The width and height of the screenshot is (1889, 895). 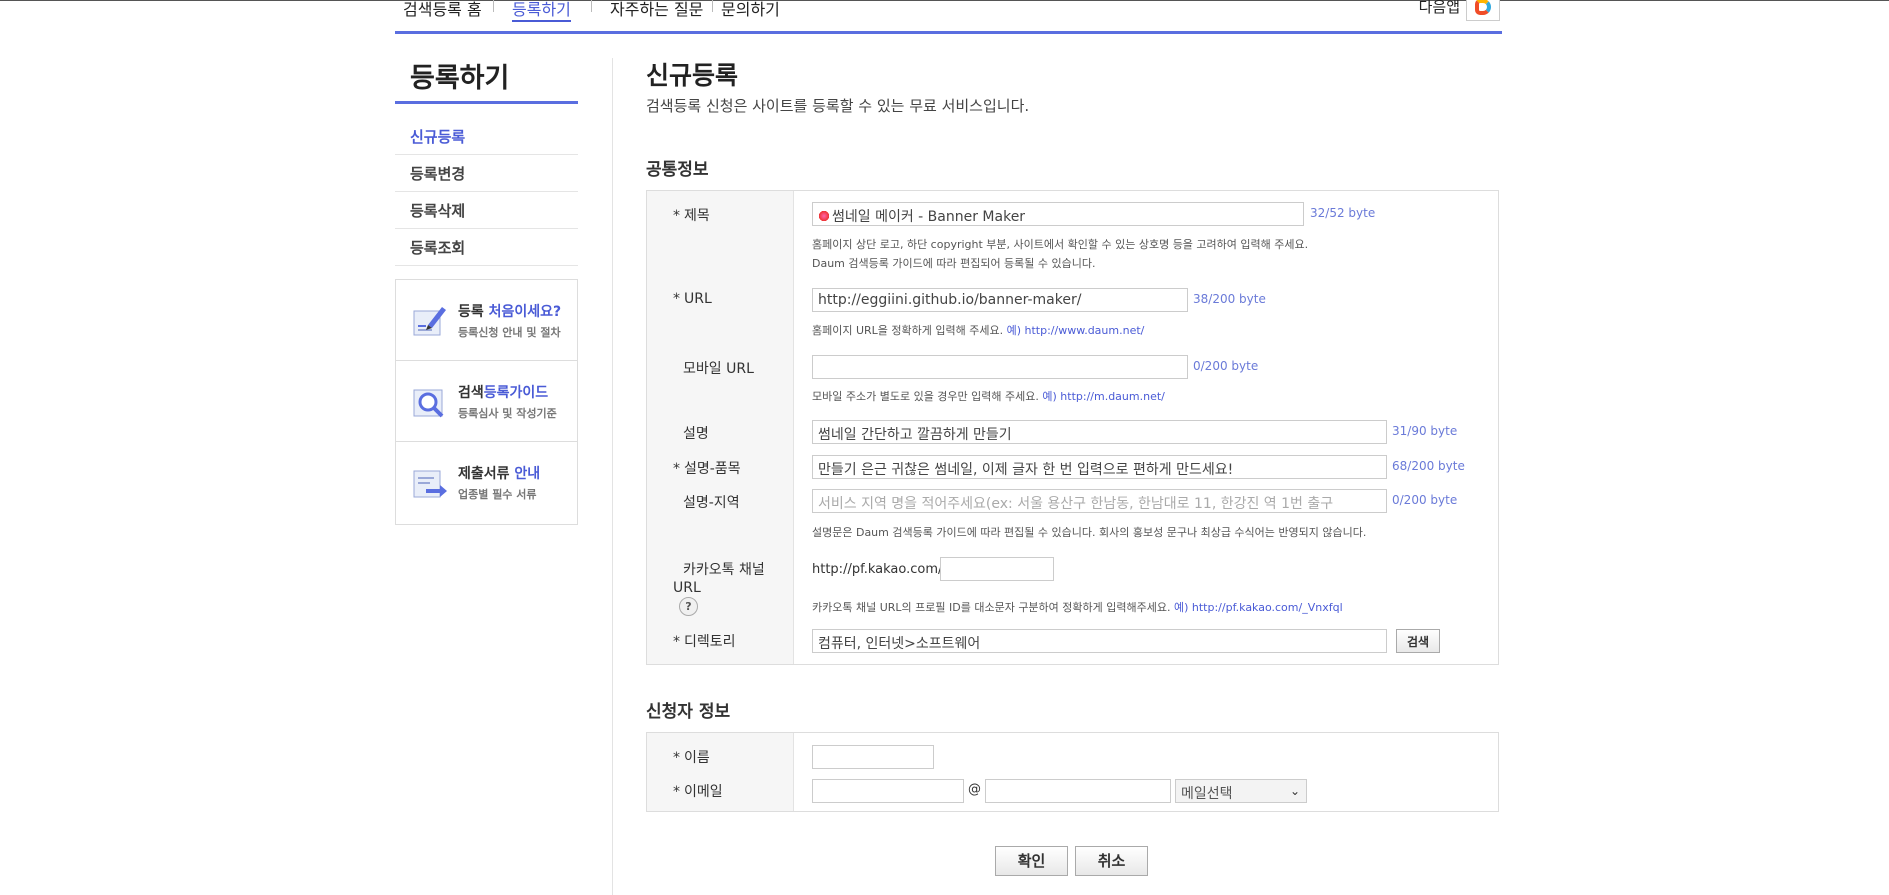 I want to click on kakao-channel-input, so click(x=997, y=569).